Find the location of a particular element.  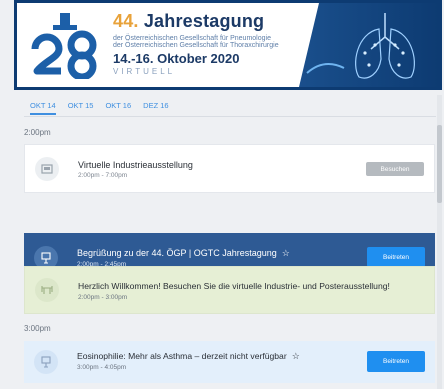

session-time: 2:00pm - 7:00pm is located at coordinates (103, 175).